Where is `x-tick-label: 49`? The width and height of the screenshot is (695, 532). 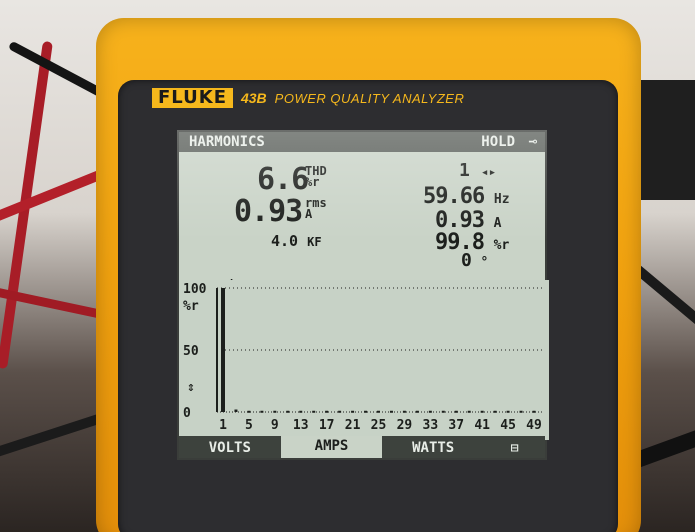 x-tick-label: 49 is located at coordinates (534, 425).